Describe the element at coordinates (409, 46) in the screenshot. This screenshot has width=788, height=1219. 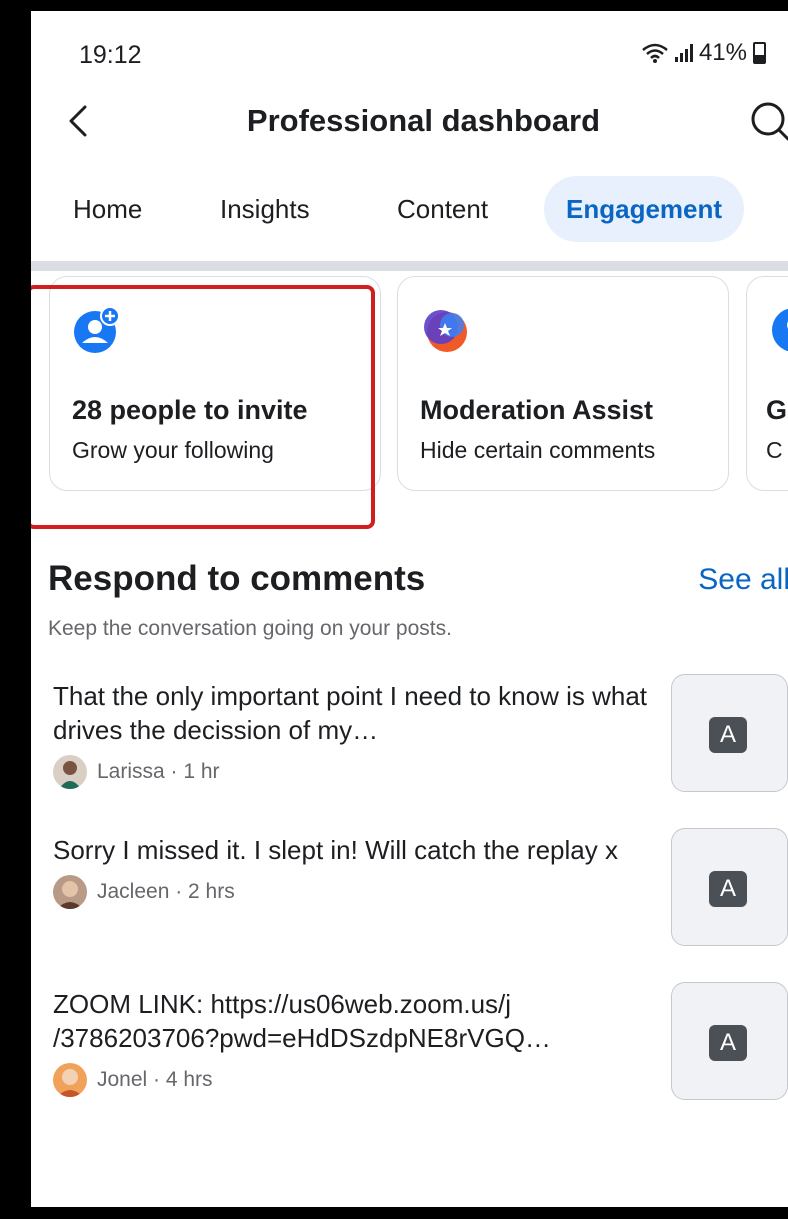
I see `status-bar: 19:12 41%` at that location.